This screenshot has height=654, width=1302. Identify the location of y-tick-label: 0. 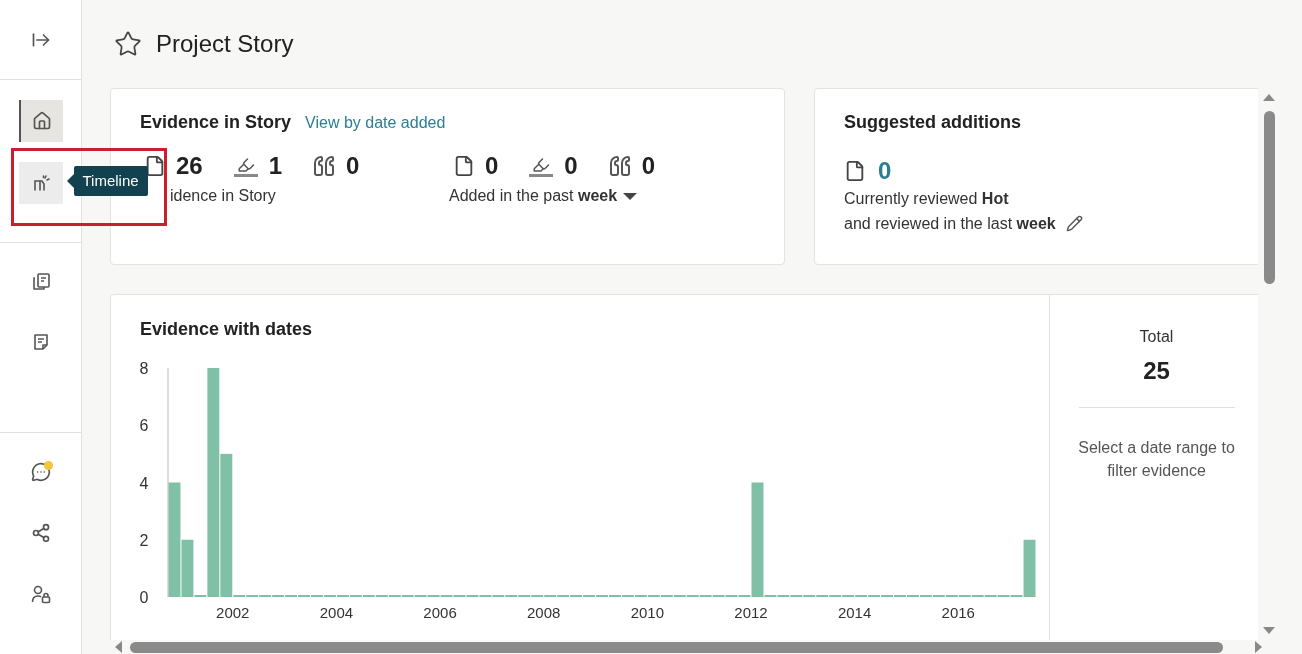
(144, 597).